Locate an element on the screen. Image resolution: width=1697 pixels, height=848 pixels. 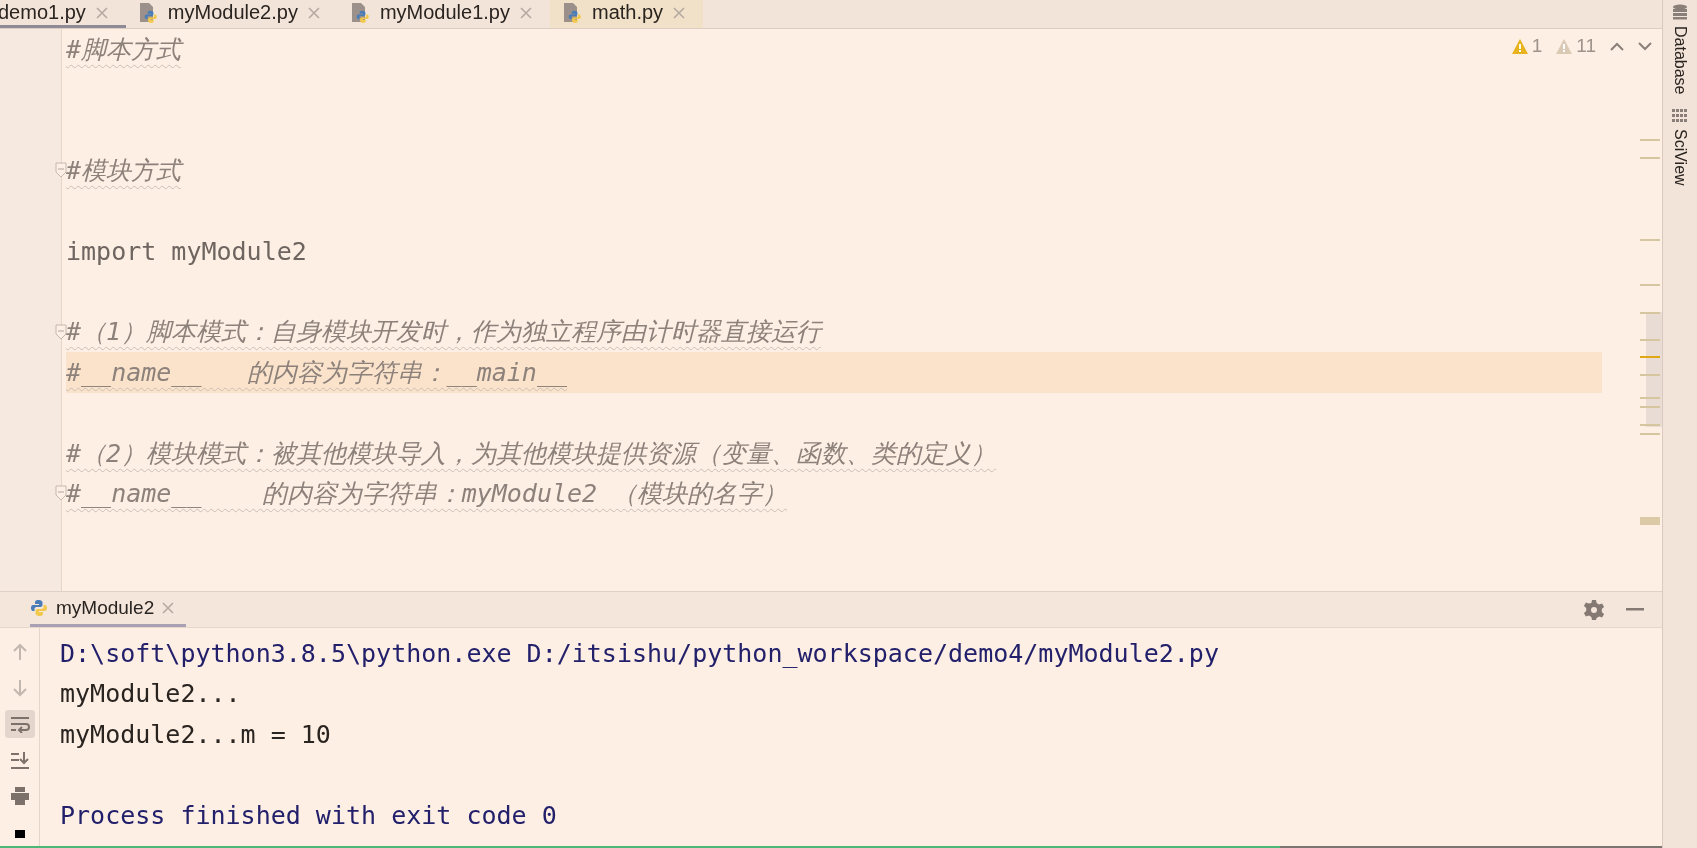
printer-icon is located at coordinates (19, 796).